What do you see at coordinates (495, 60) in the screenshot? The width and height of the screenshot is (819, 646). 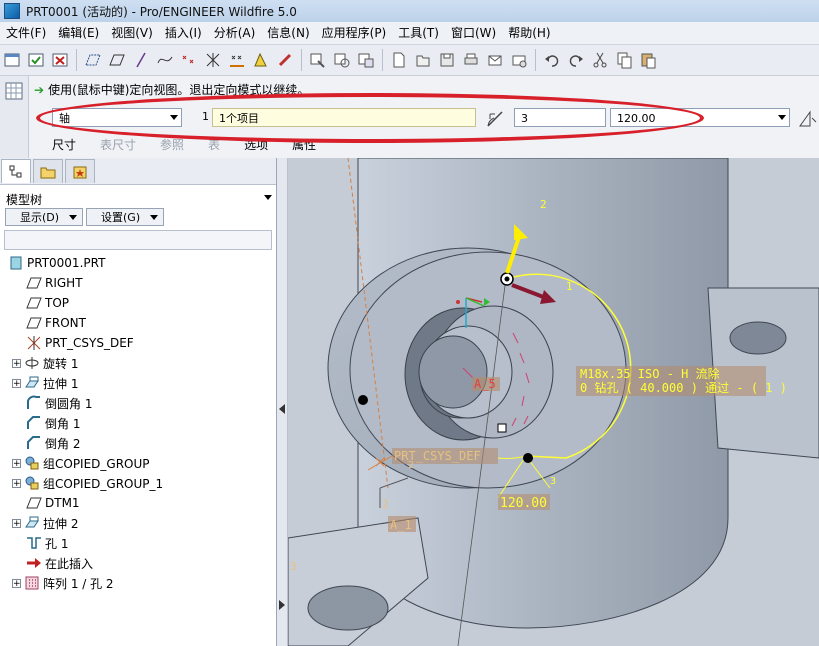 I see `email-icon` at bounding box center [495, 60].